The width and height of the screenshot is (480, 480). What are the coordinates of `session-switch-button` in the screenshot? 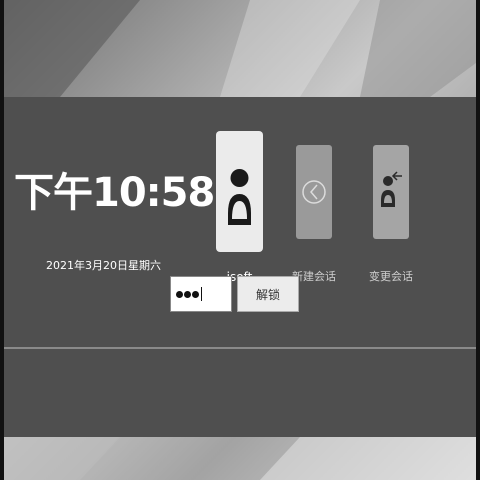 It's located at (391, 192).